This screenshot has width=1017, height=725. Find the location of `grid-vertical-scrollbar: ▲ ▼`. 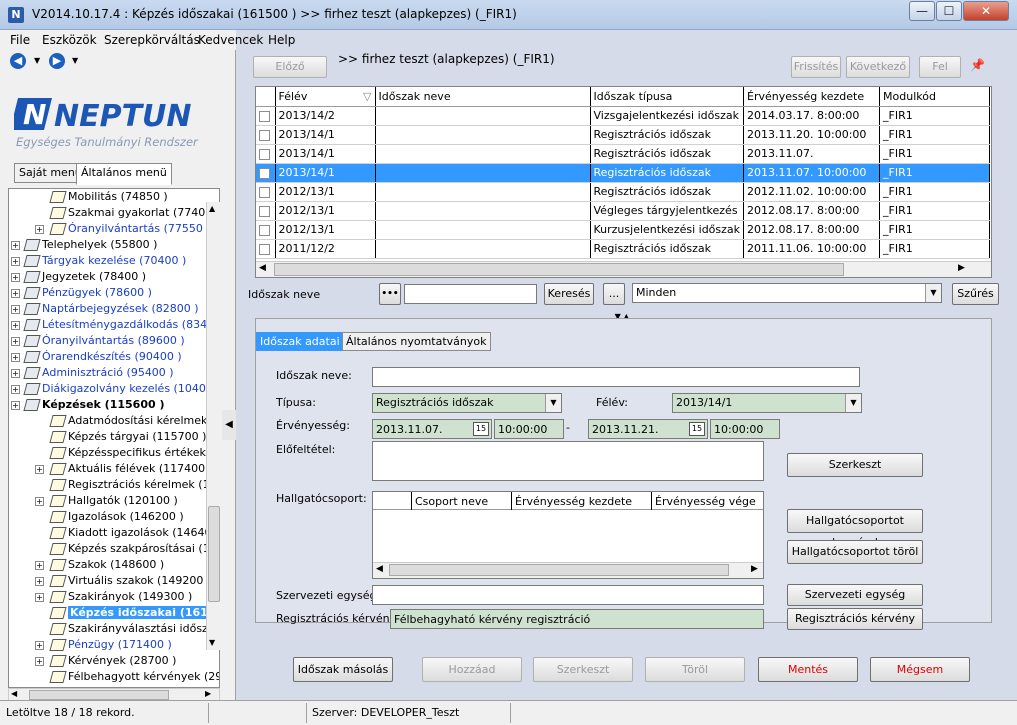

grid-vertical-scrollbar: ▲ ▼ is located at coordinates (991, 174).